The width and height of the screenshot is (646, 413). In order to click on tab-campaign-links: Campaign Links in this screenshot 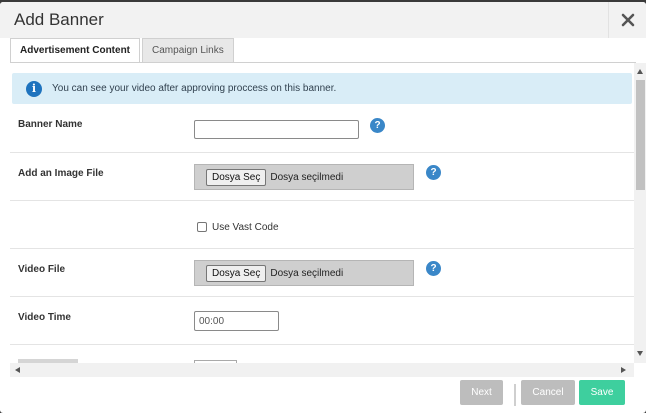, I will do `click(188, 50)`.